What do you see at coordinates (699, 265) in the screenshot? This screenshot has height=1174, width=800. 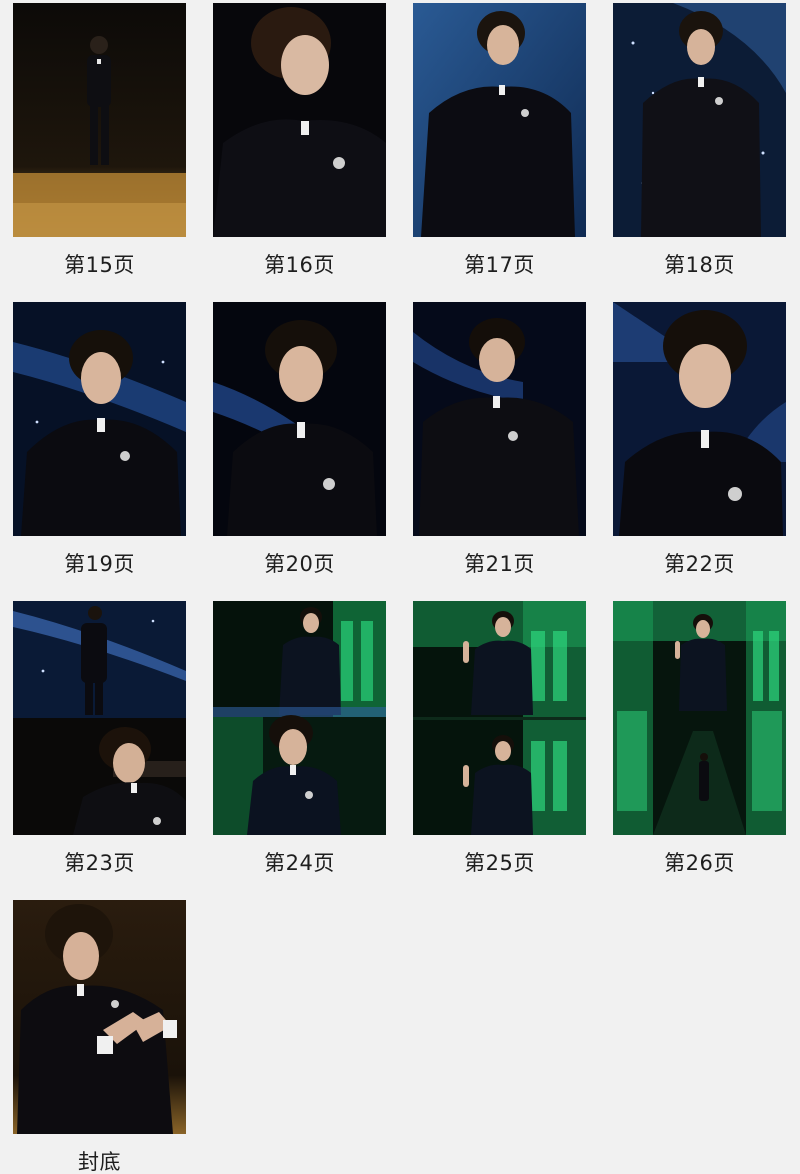 I see `page-label: 第18页` at bounding box center [699, 265].